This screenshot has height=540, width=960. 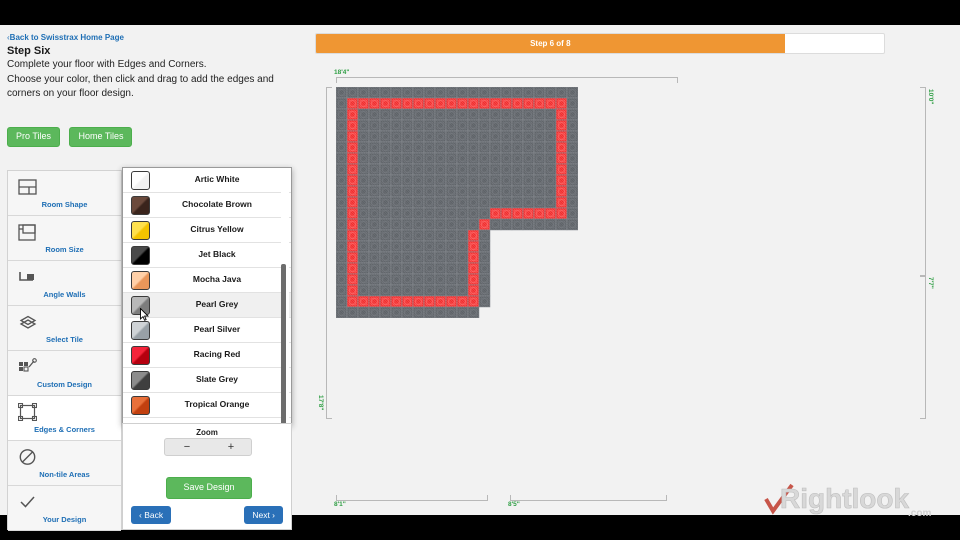 I want to click on color-option-jet-black: Jet Black, so click(x=207, y=255).